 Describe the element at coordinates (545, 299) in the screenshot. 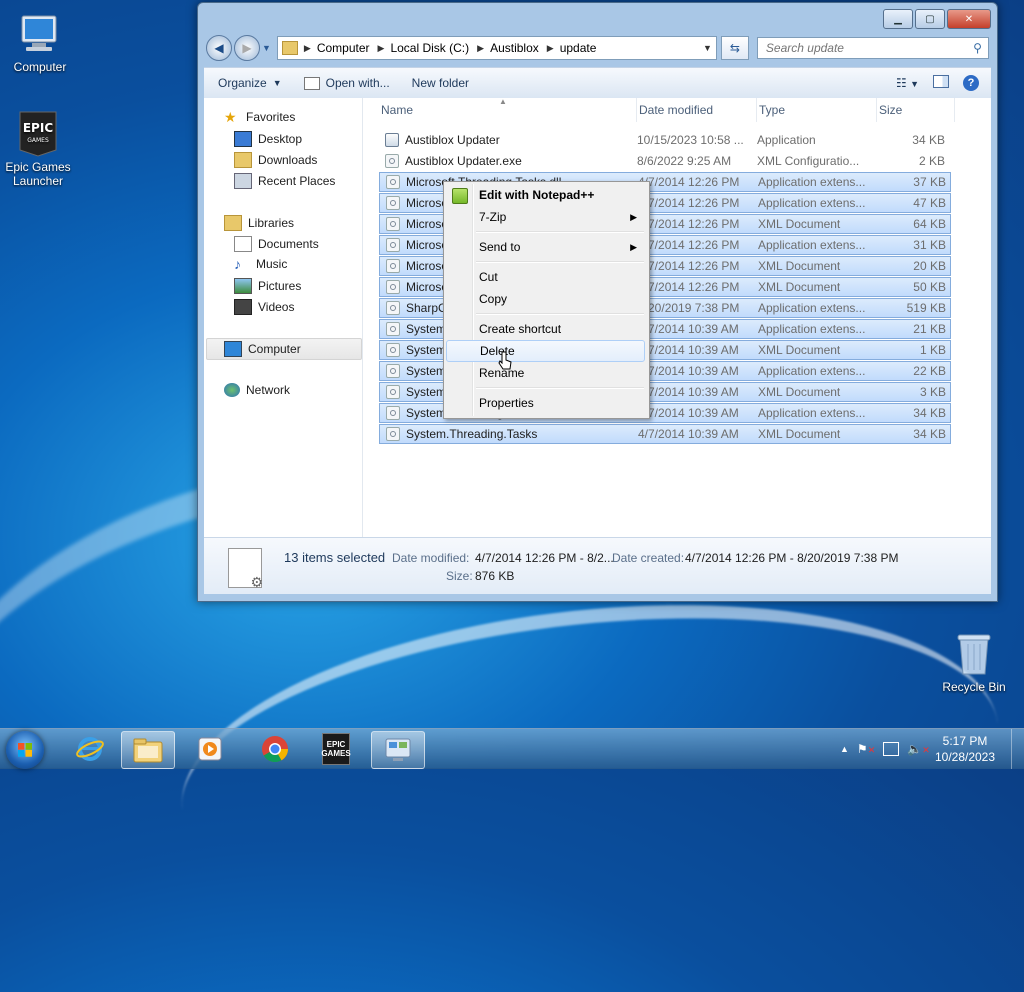

I see `menu-copy: Copy` at that location.